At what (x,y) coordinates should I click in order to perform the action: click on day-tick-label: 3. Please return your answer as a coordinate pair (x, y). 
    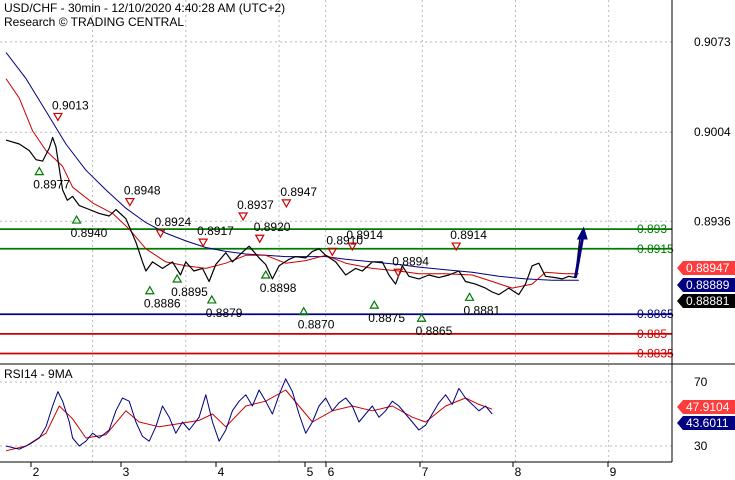
    Looking at the image, I should click on (126, 472).